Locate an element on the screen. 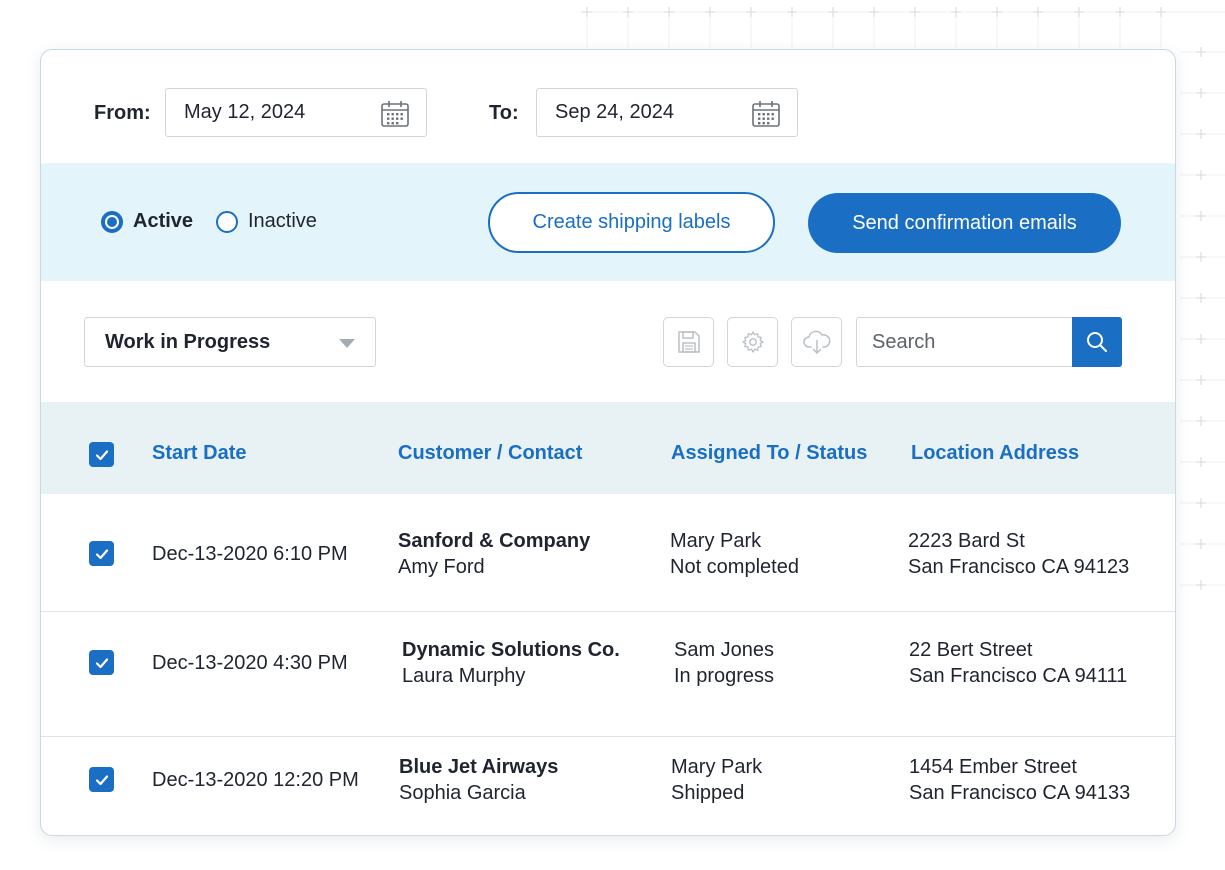 The height and width of the screenshot is (870, 1225). address-line1: 22 Bert Street is located at coordinates (971, 650).